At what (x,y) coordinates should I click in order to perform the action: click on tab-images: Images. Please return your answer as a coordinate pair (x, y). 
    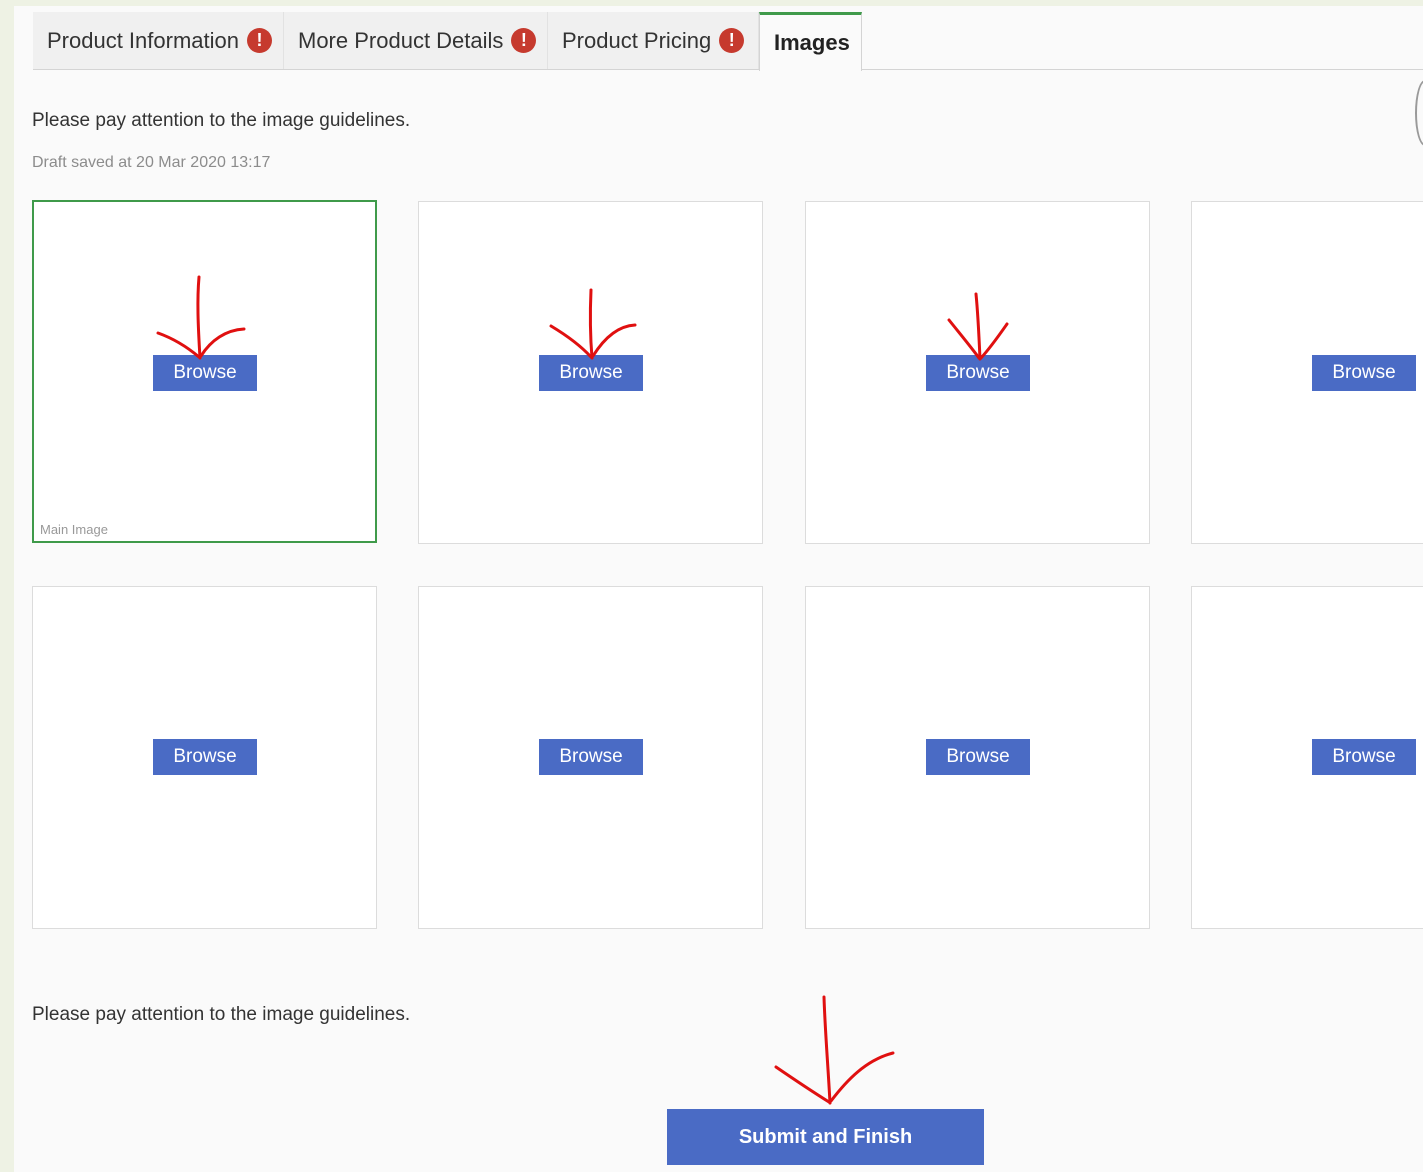
    Looking at the image, I should click on (810, 41).